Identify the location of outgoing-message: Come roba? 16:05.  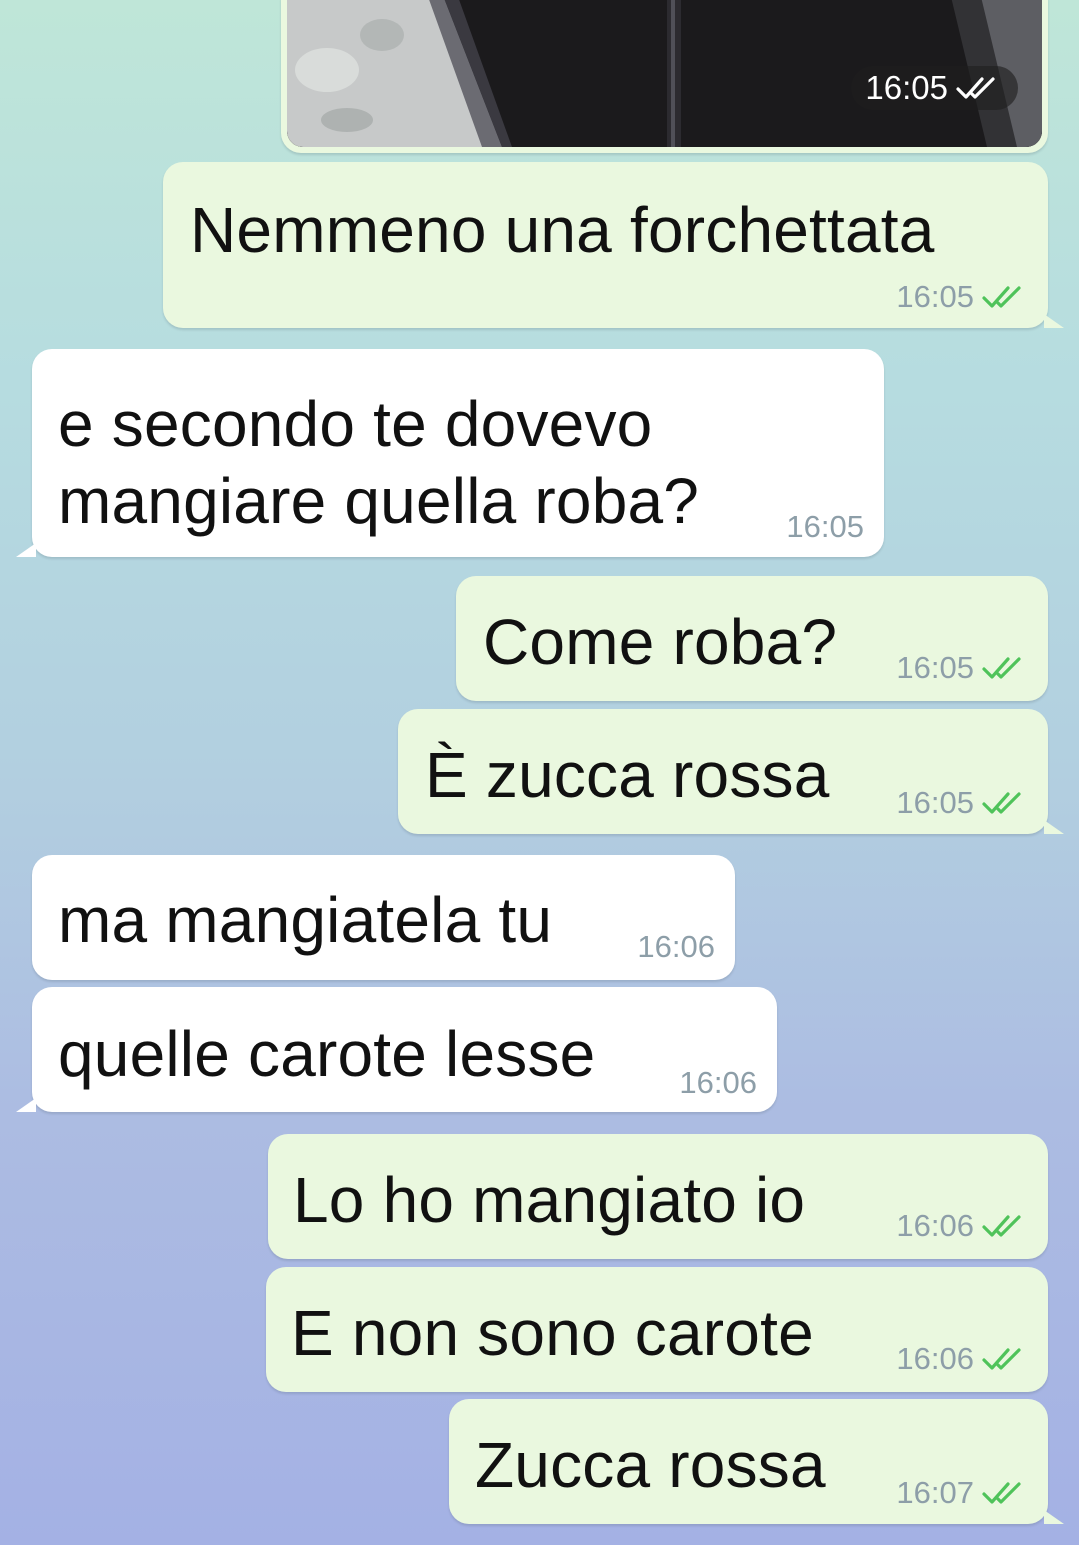
(752, 638).